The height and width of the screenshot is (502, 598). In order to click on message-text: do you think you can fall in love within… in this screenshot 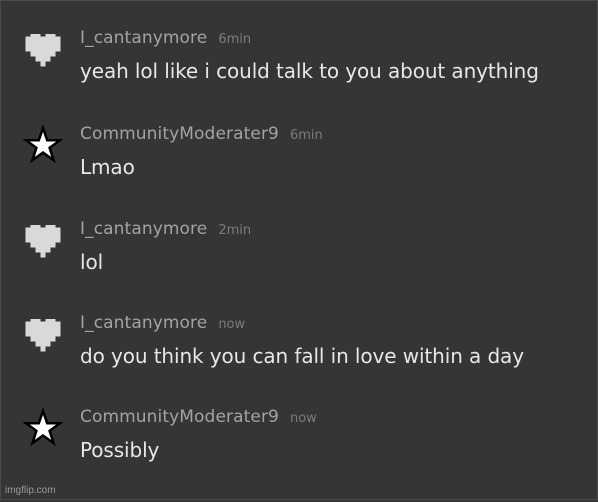, I will do `click(302, 356)`.